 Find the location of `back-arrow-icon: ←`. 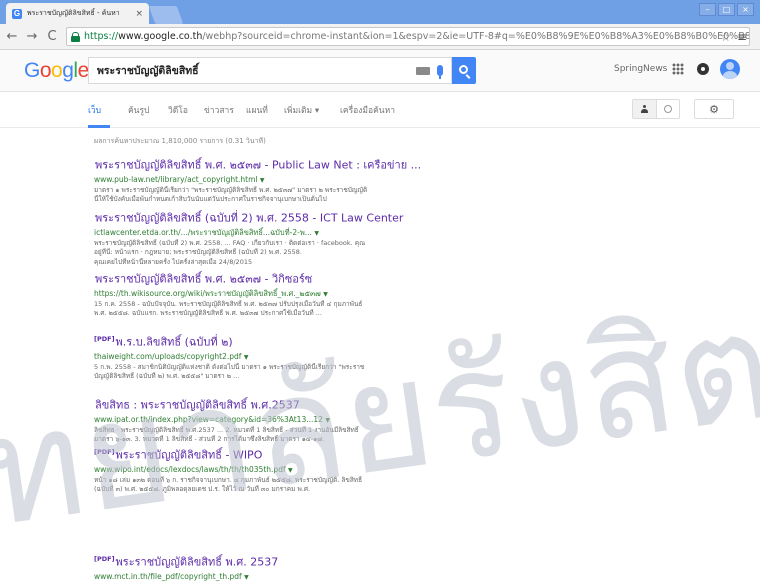

back-arrow-icon: ← is located at coordinates (12, 37).